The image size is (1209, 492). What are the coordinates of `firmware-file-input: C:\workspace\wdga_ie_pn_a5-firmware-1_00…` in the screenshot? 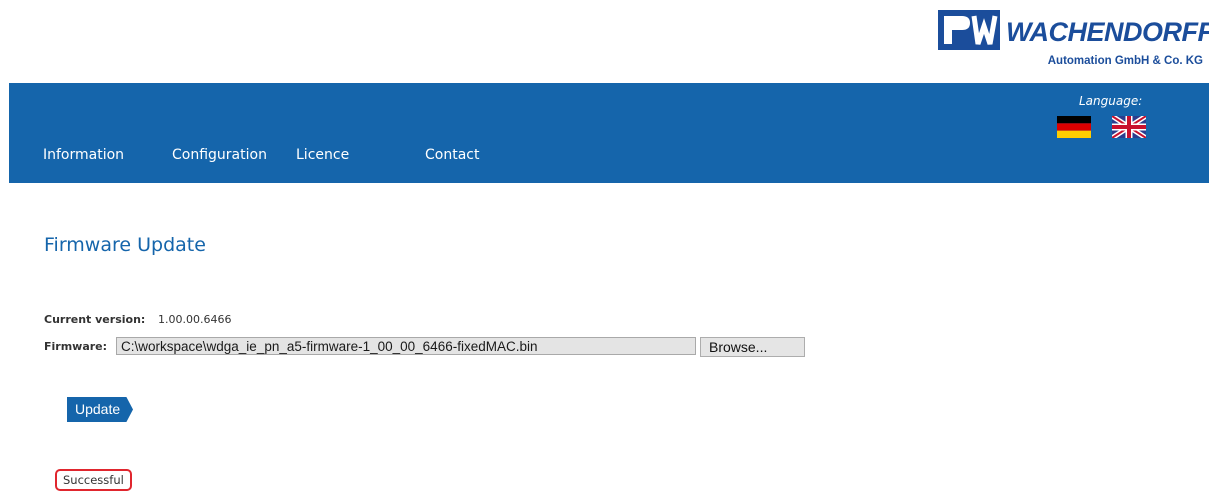 It's located at (406, 346).